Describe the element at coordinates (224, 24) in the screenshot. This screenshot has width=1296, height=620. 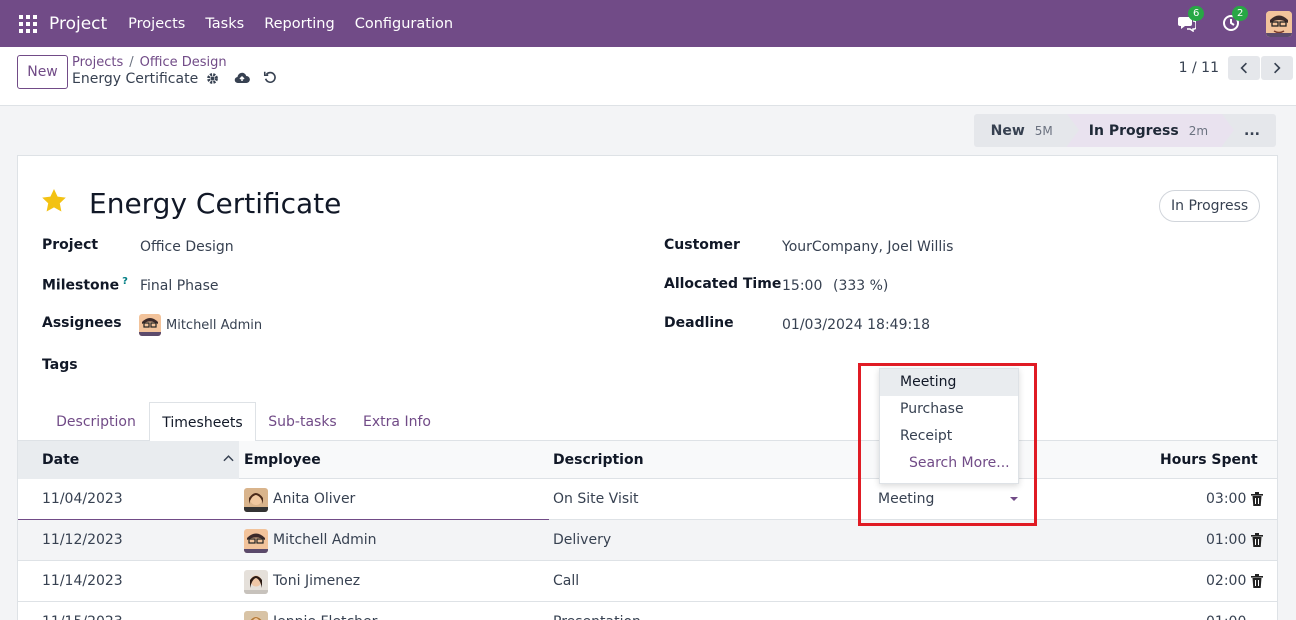
I see `menu-tasks: Tasks` at that location.